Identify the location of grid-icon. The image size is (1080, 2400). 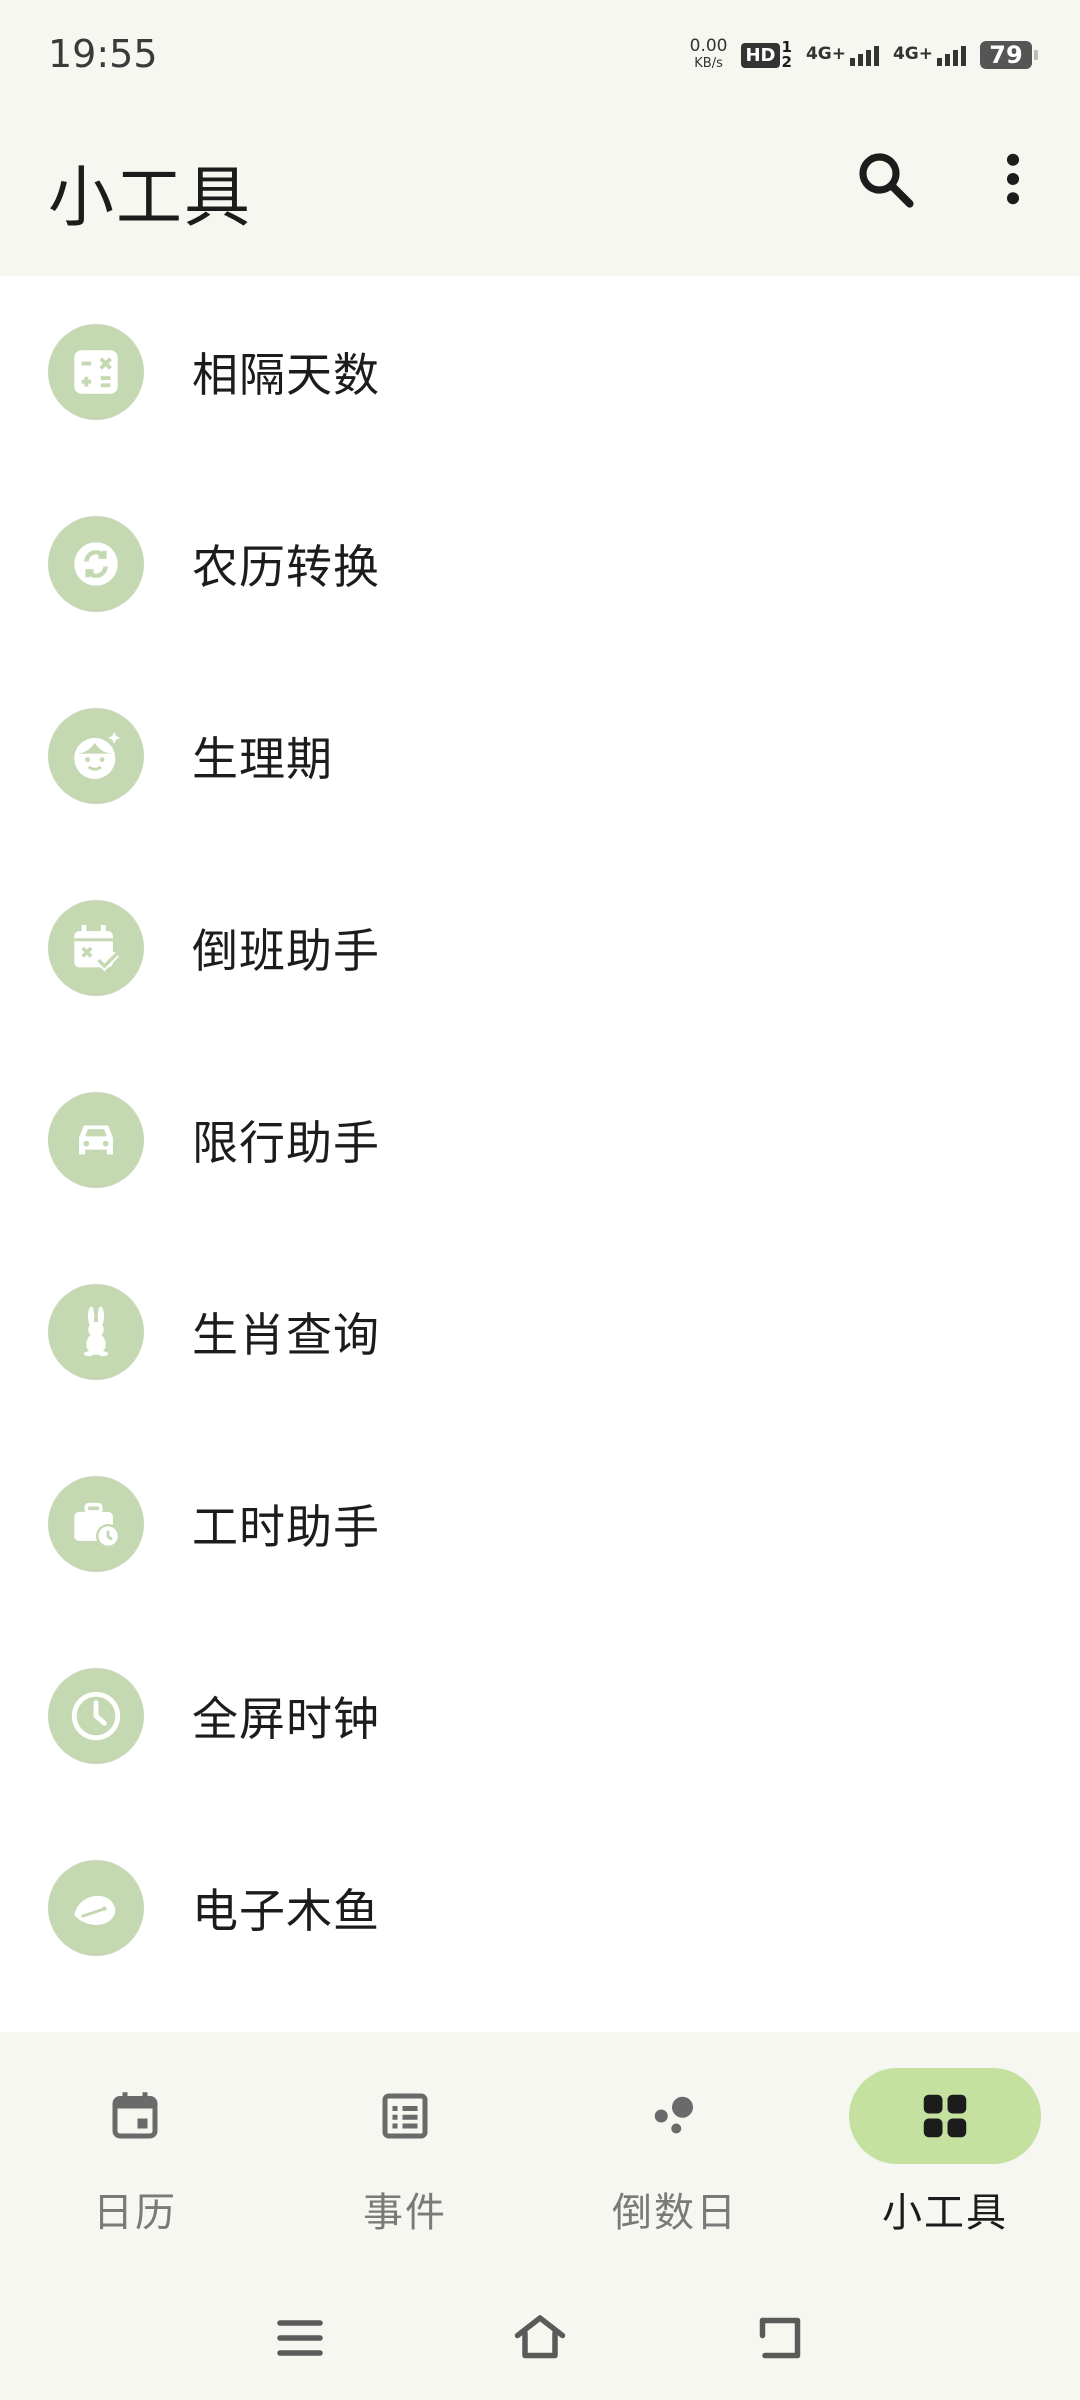
(945, 2116).